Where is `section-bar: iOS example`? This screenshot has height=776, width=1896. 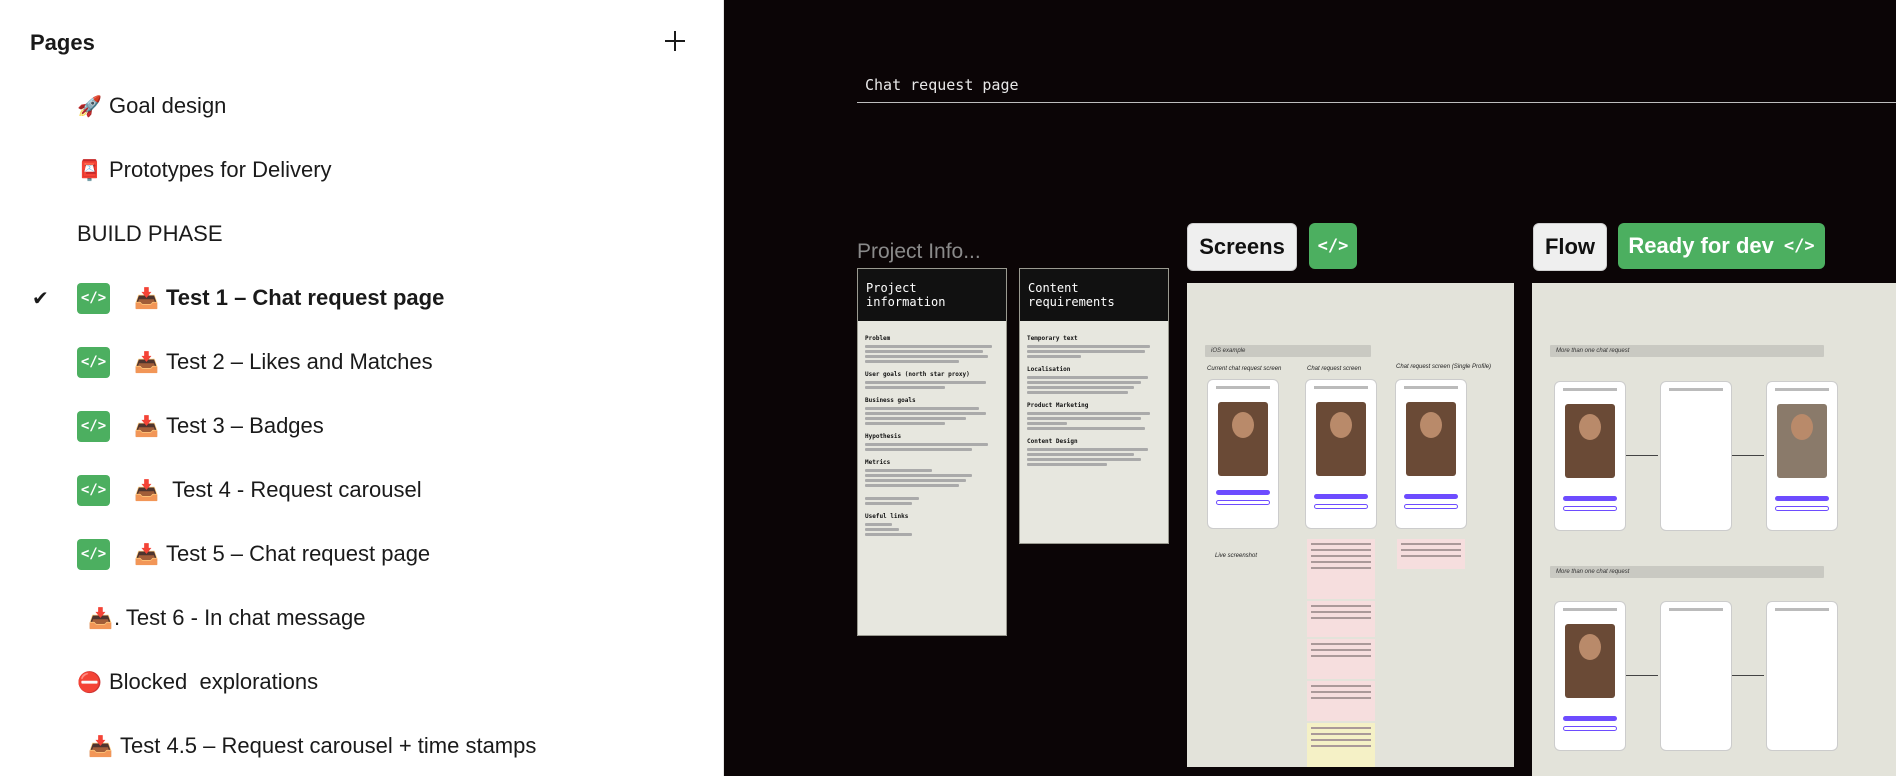 section-bar: iOS example is located at coordinates (1288, 351).